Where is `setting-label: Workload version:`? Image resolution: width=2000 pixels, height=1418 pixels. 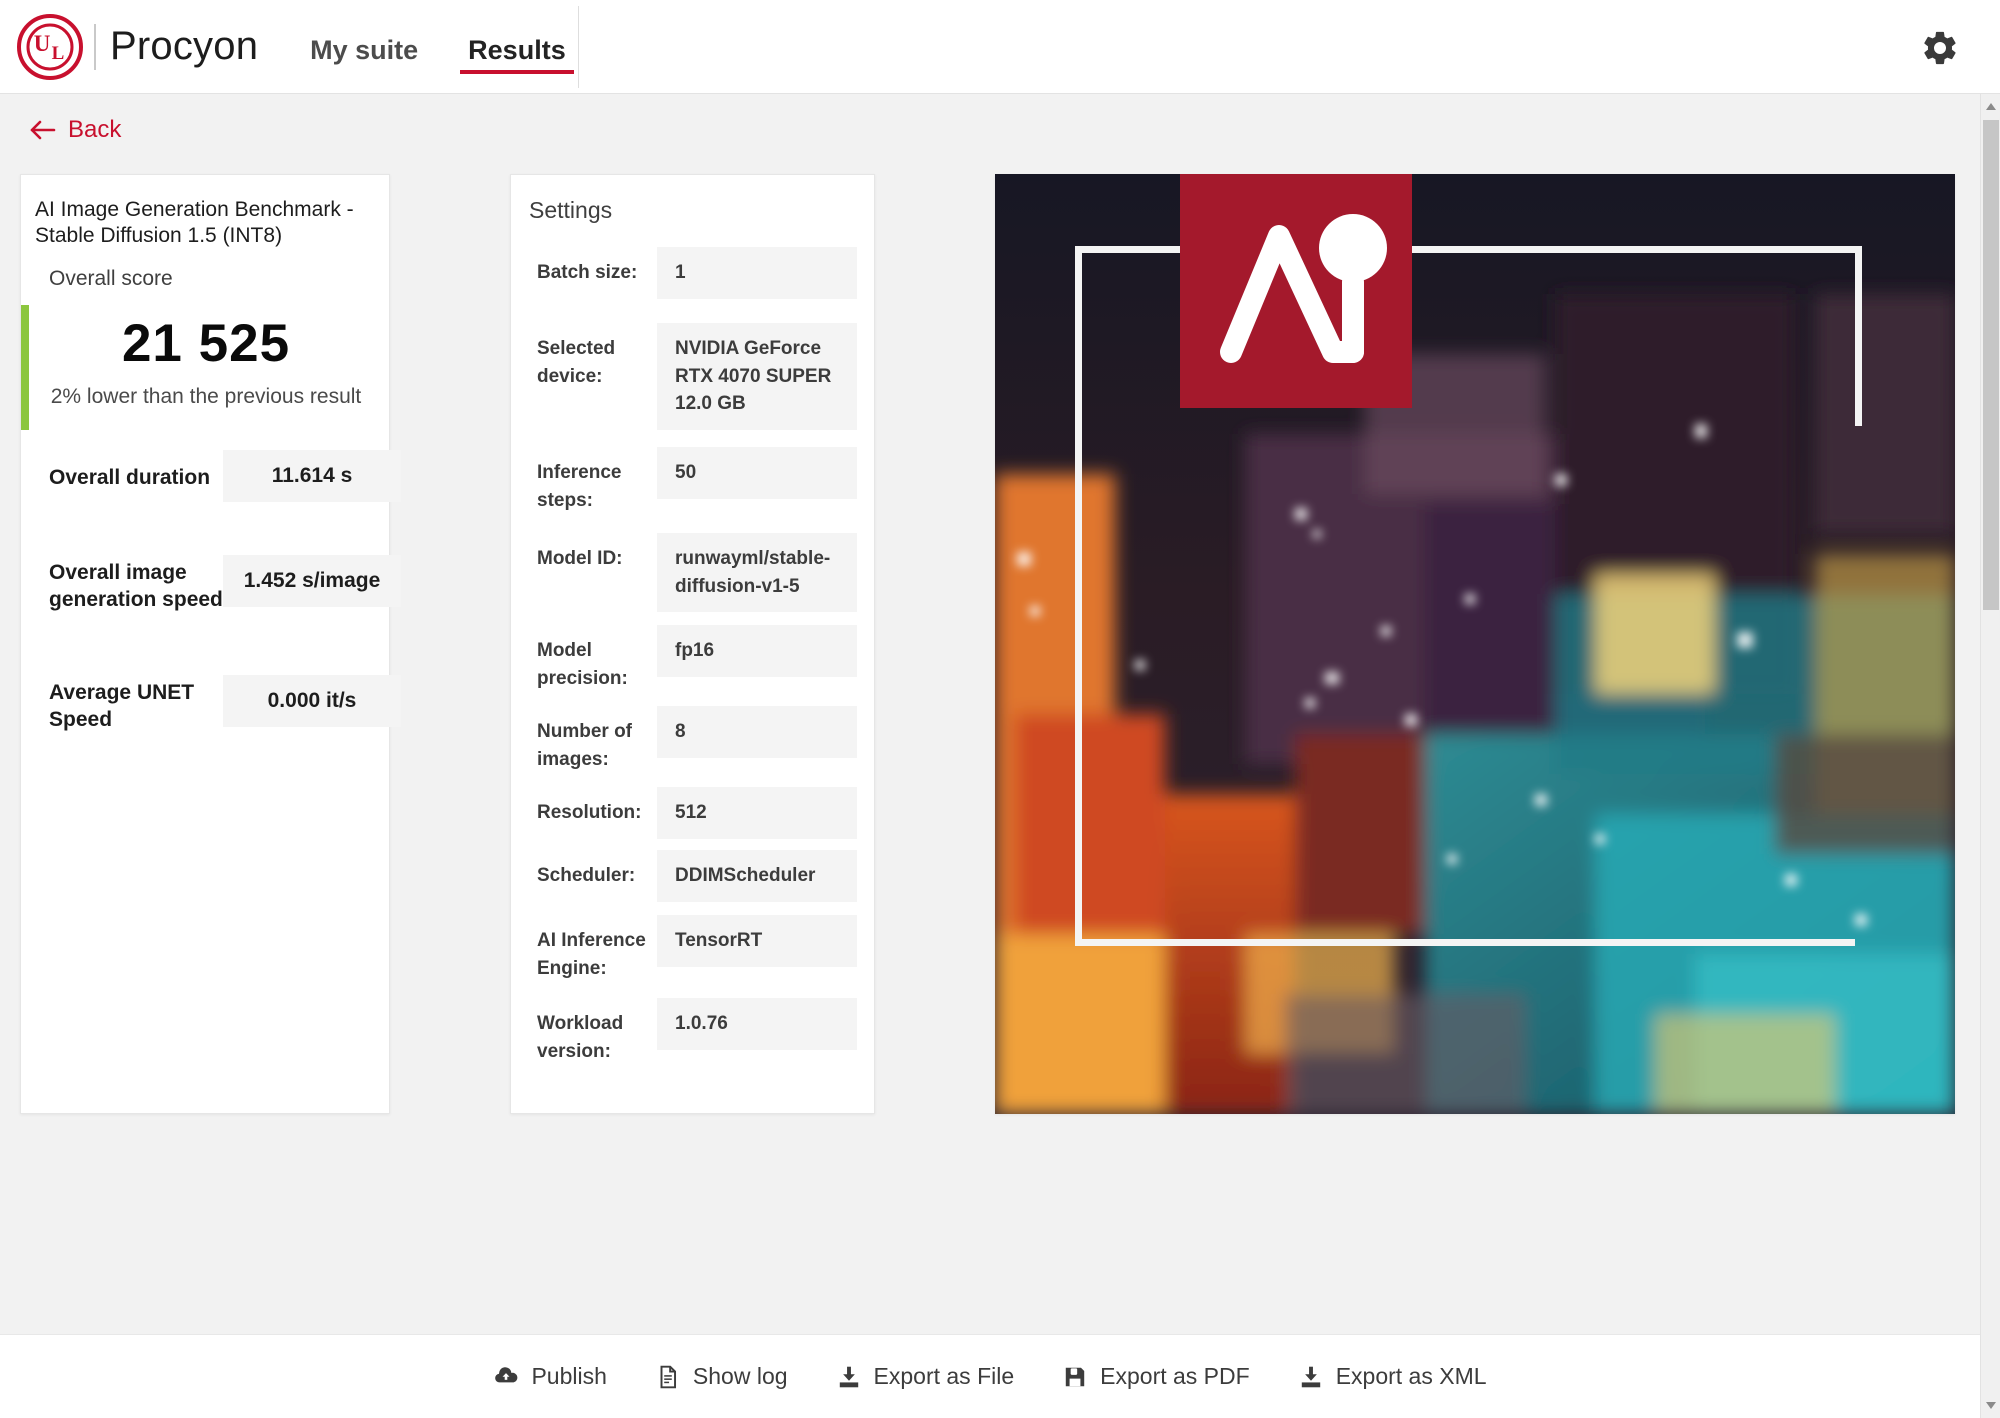 setting-label: Workload version: is located at coordinates (580, 1037).